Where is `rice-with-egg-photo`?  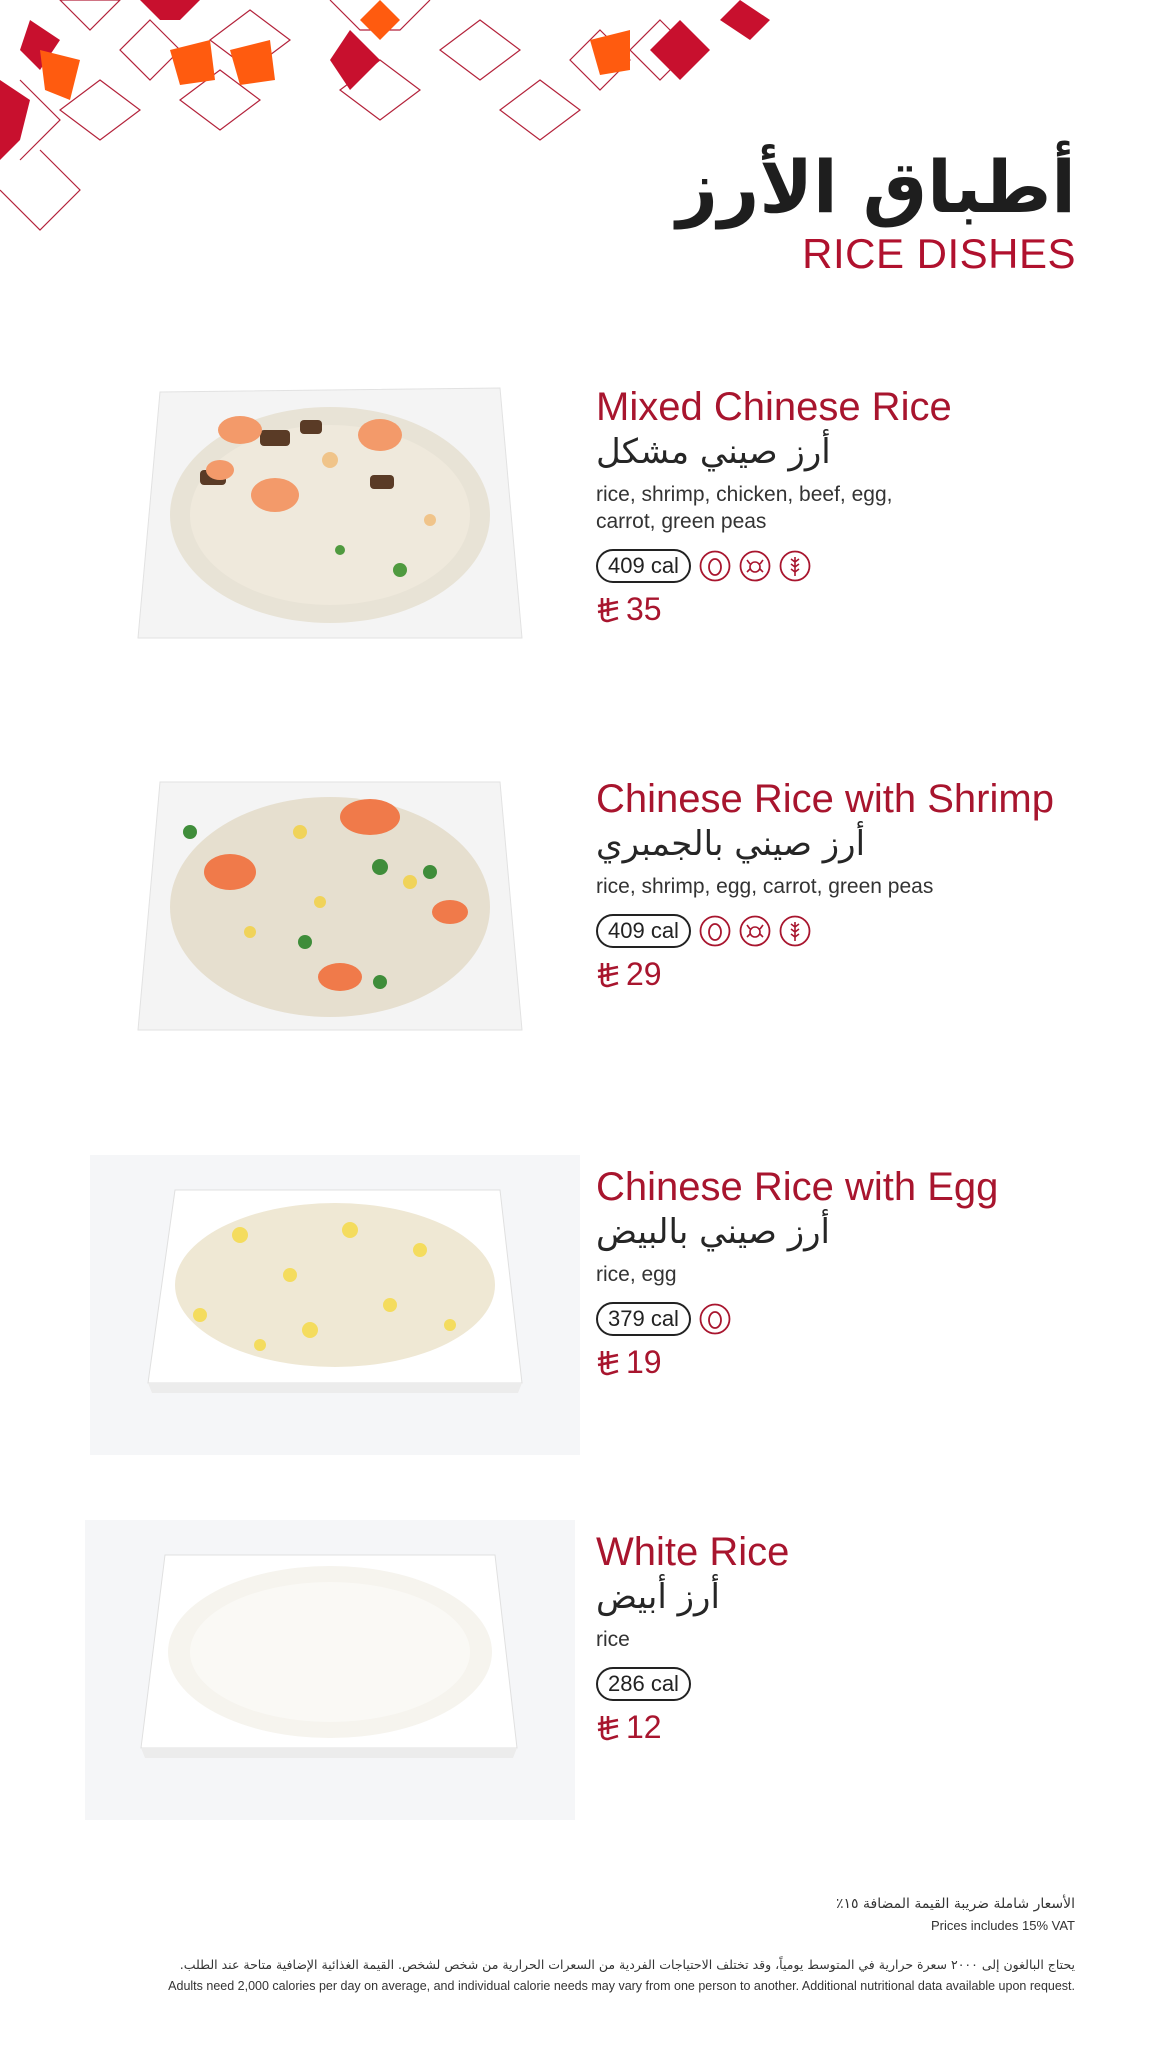
rice-with-egg-photo is located at coordinates (335, 1305).